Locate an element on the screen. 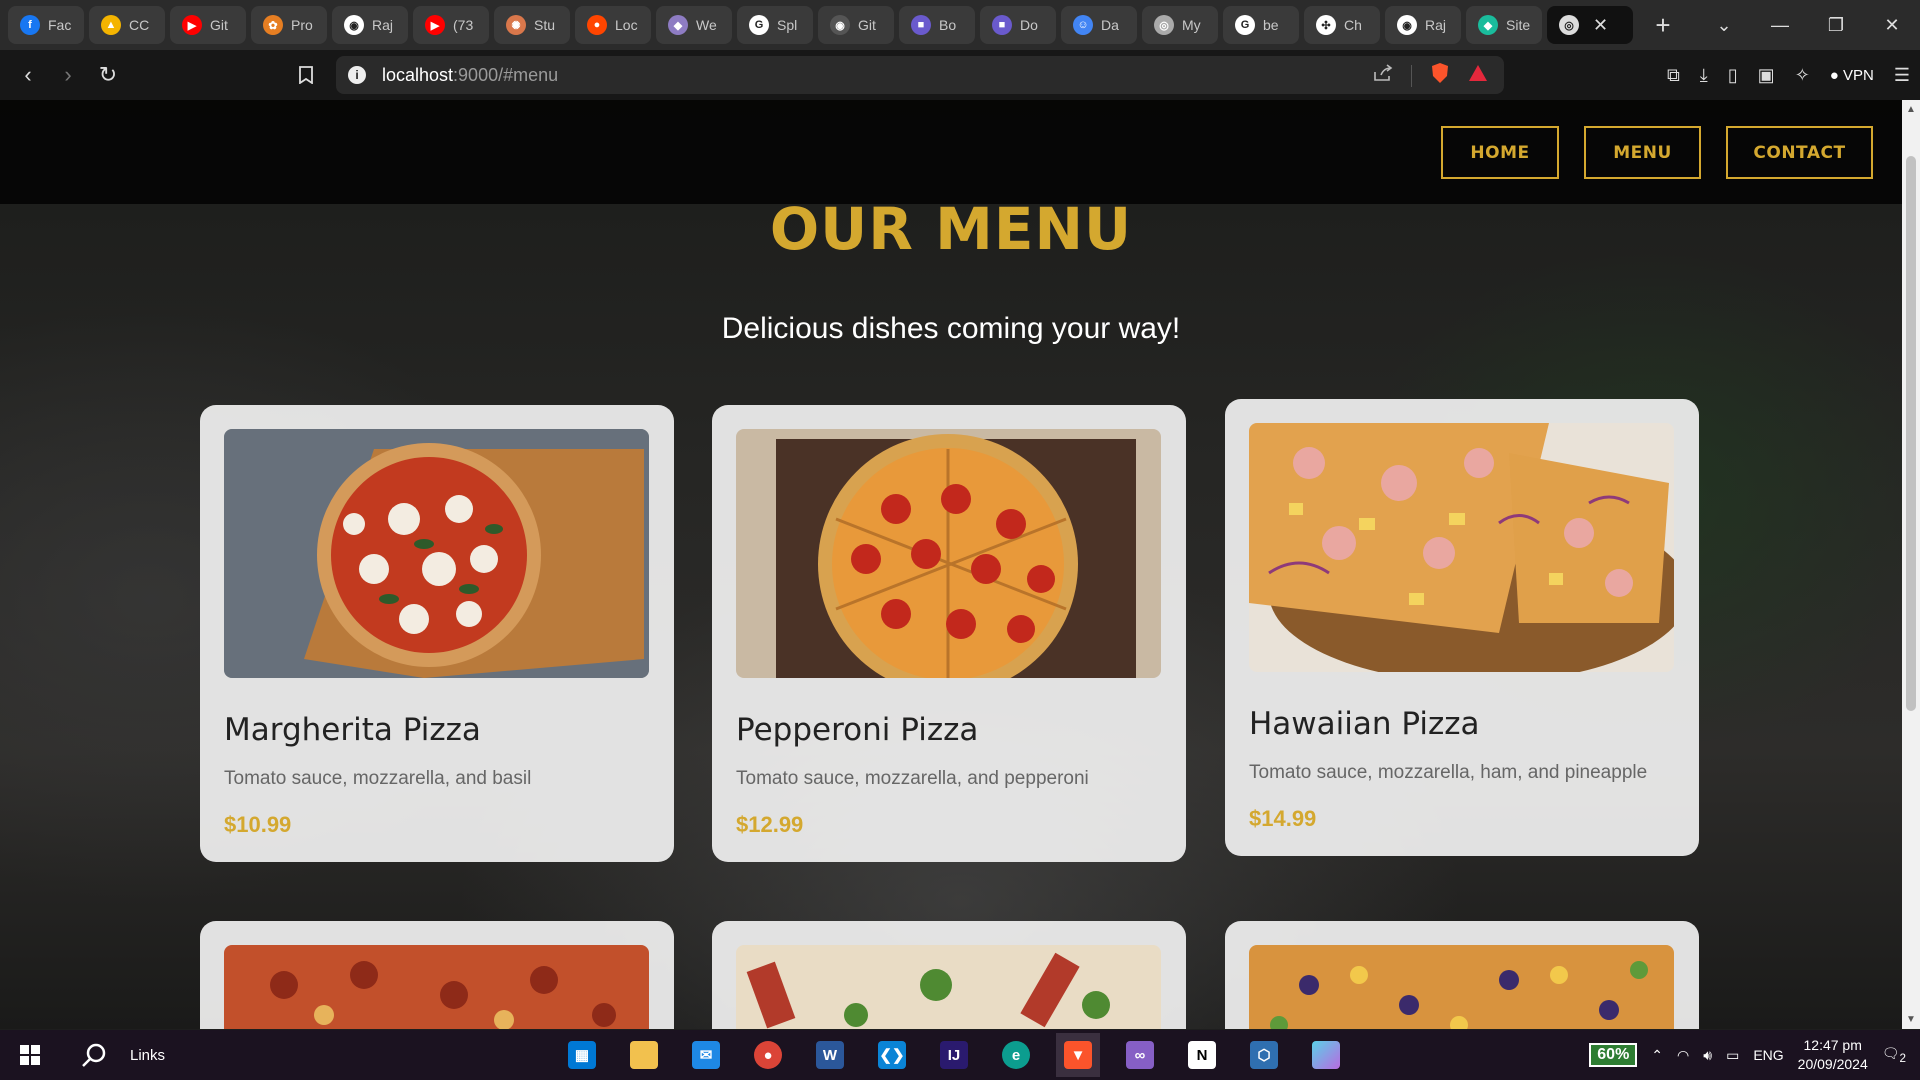 This screenshot has width=1920, height=1080. microsoft-store-icon: ▦ is located at coordinates (582, 1055).